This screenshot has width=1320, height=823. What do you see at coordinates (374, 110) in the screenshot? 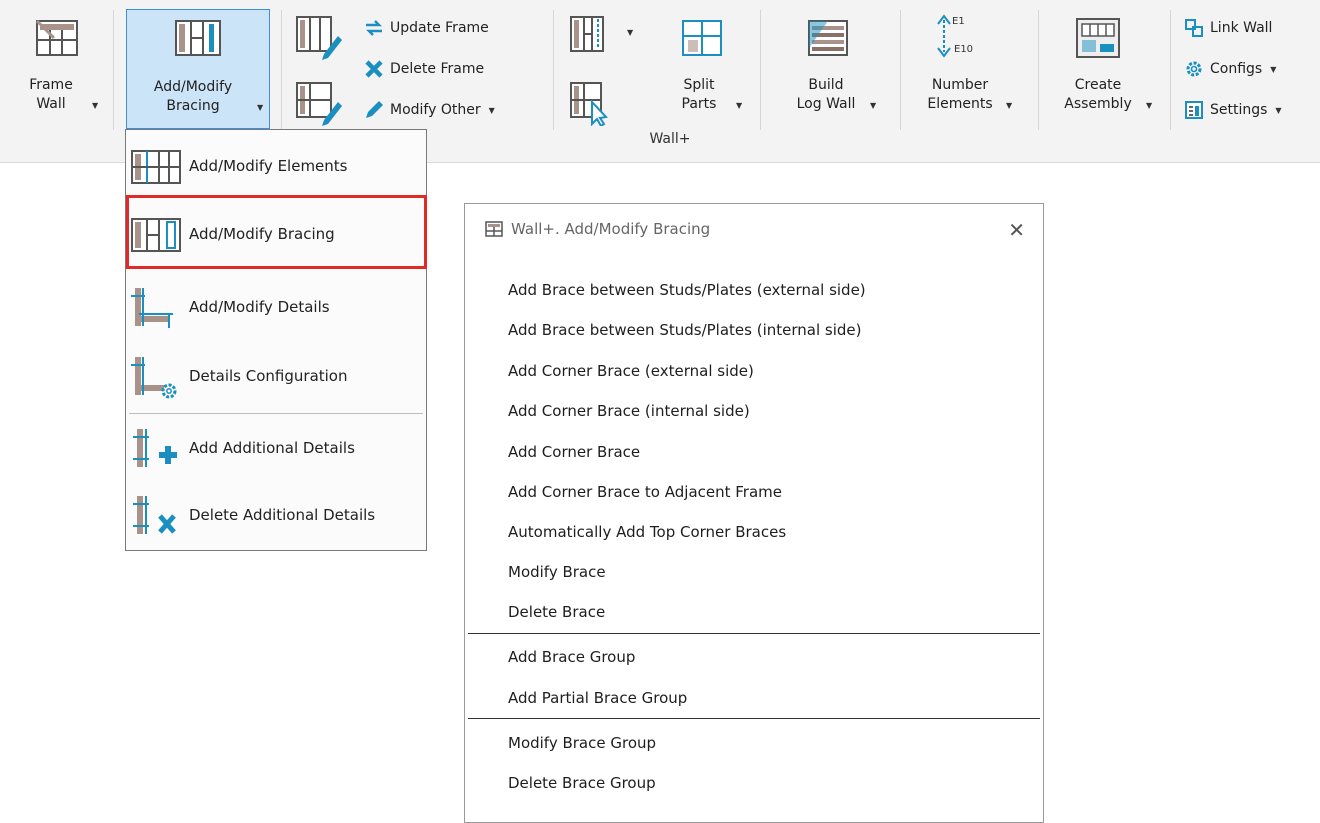
I see `pencil-icon` at bounding box center [374, 110].